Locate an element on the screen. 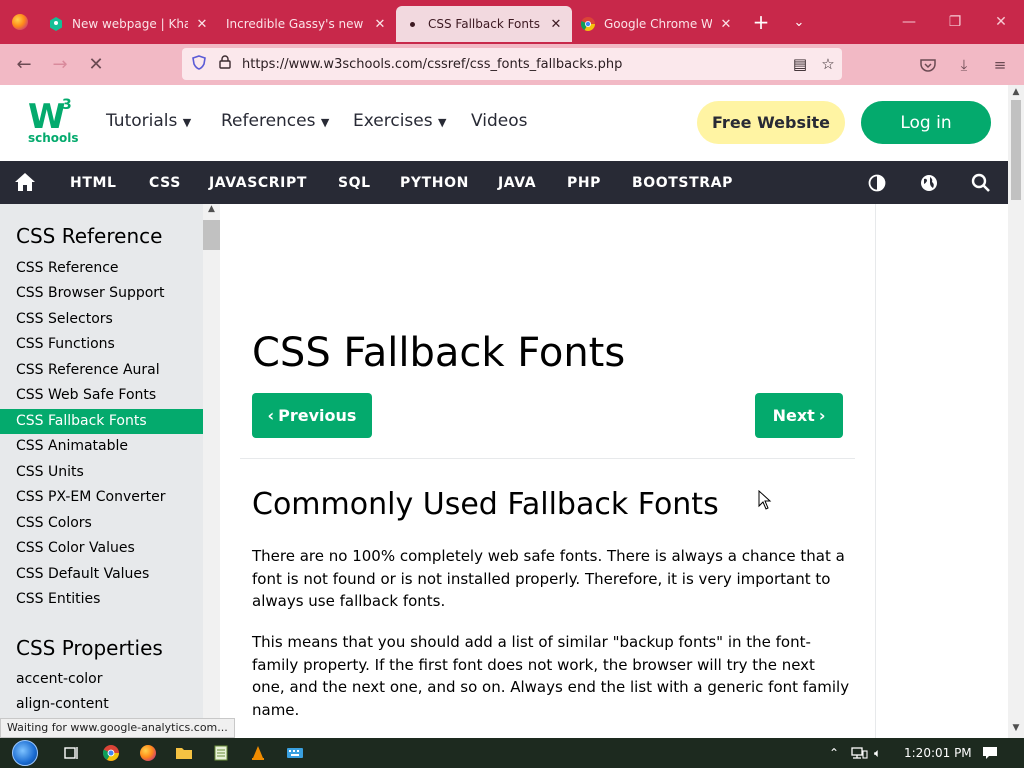 The height and width of the screenshot is (768, 1024). menu-exercises: Exercises ▼ is located at coordinates (399, 121).